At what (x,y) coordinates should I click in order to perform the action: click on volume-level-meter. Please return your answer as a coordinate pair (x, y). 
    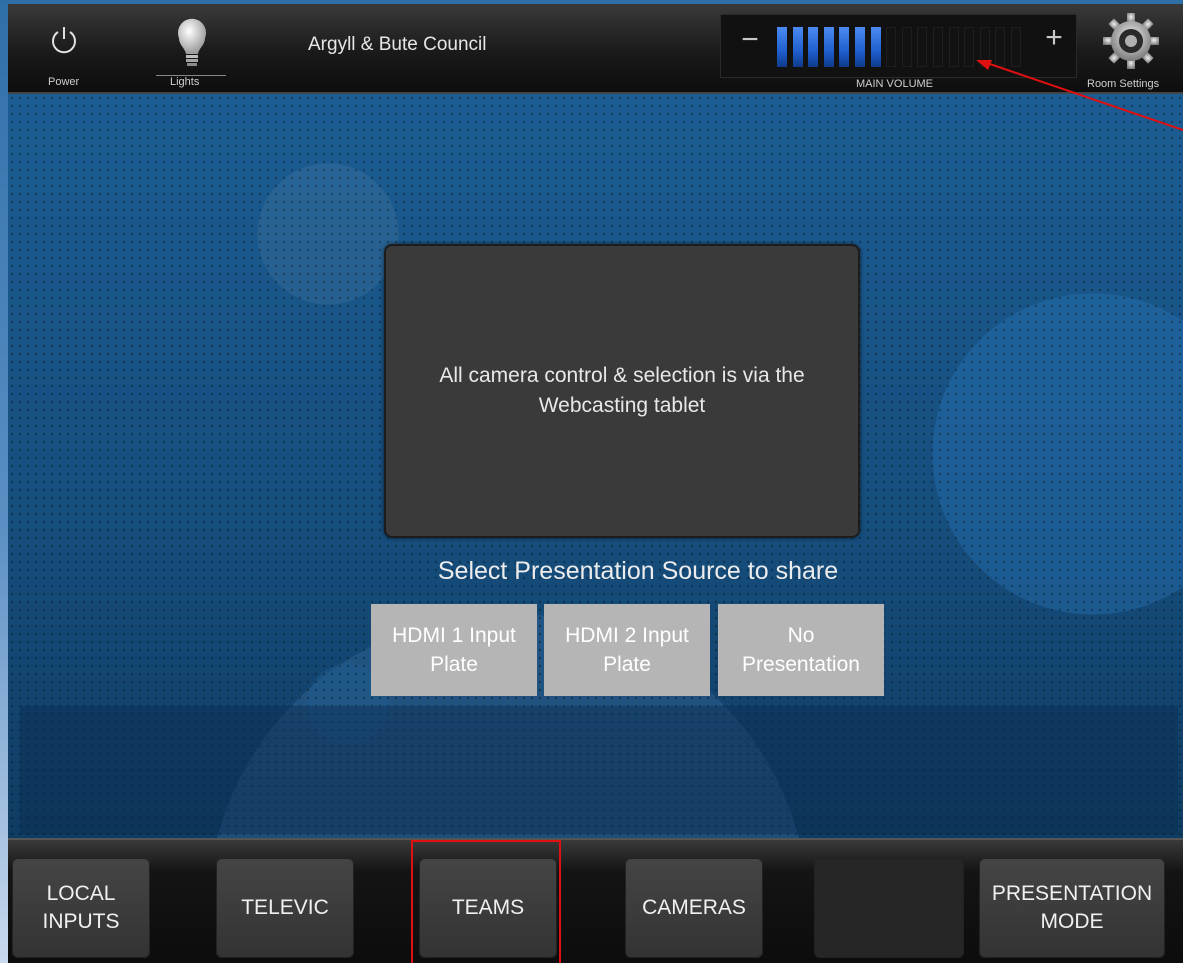
    Looking at the image, I should click on (902, 47).